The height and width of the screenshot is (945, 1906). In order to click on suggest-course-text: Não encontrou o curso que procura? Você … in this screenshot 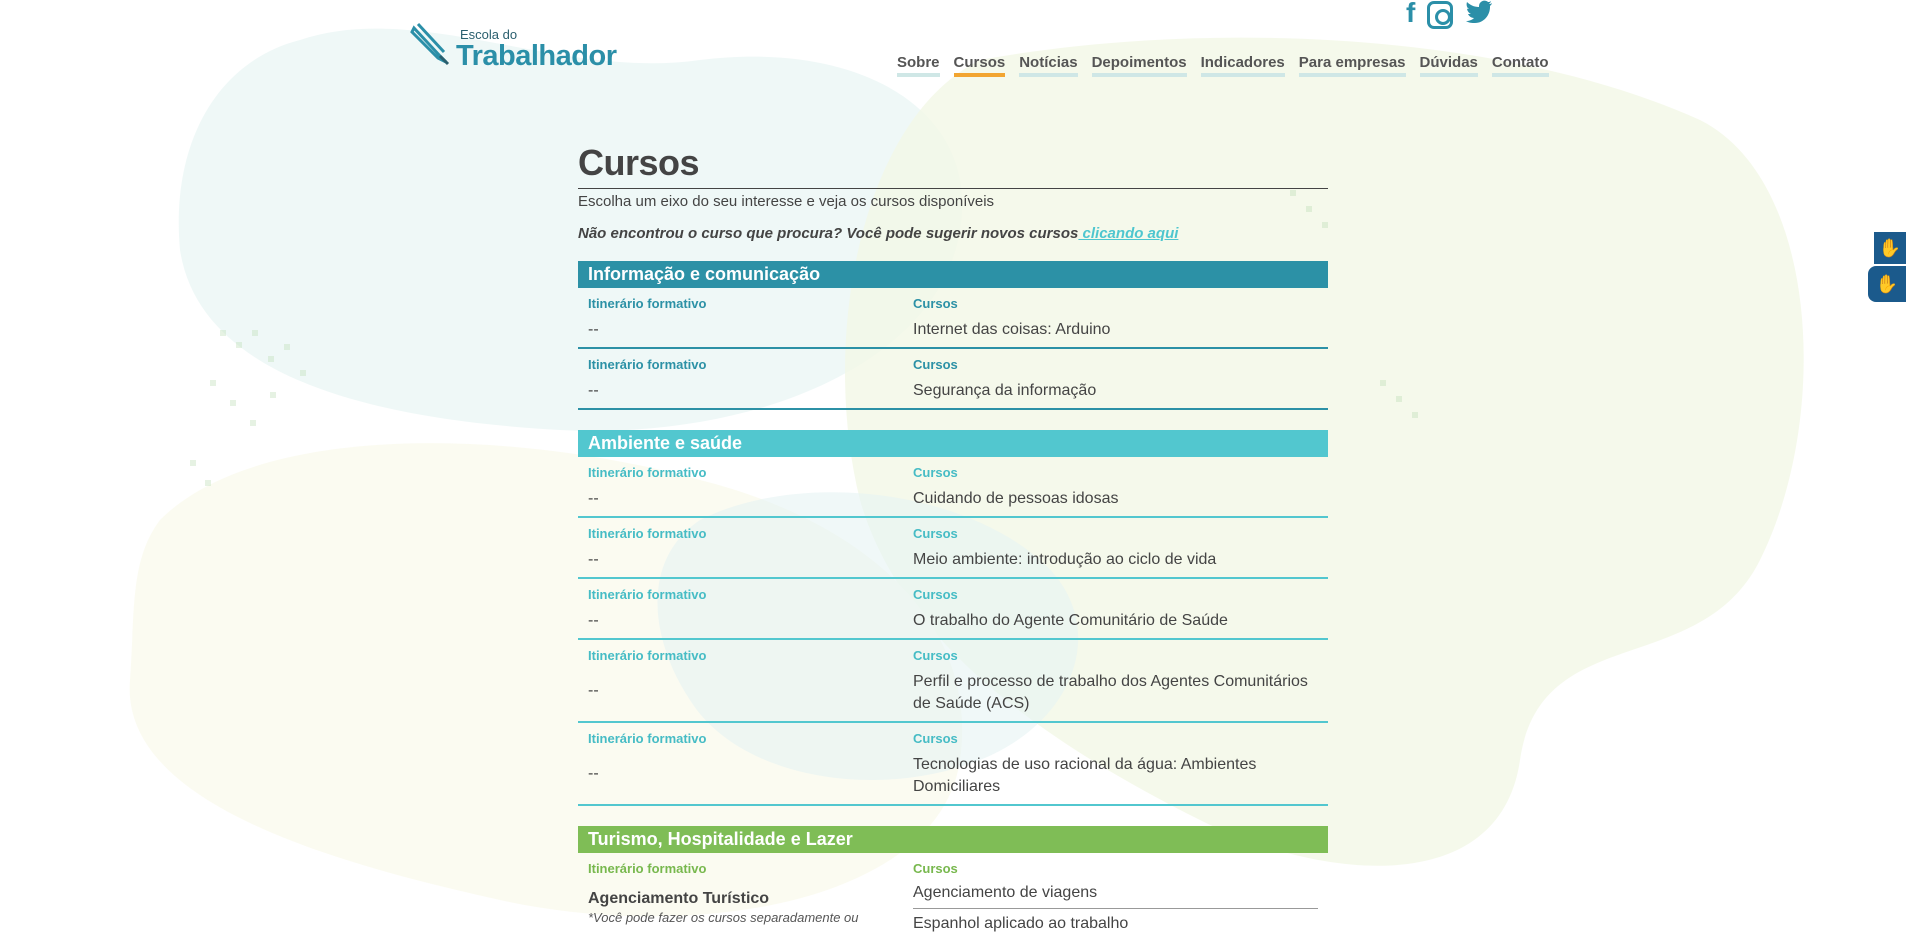, I will do `click(953, 233)`.